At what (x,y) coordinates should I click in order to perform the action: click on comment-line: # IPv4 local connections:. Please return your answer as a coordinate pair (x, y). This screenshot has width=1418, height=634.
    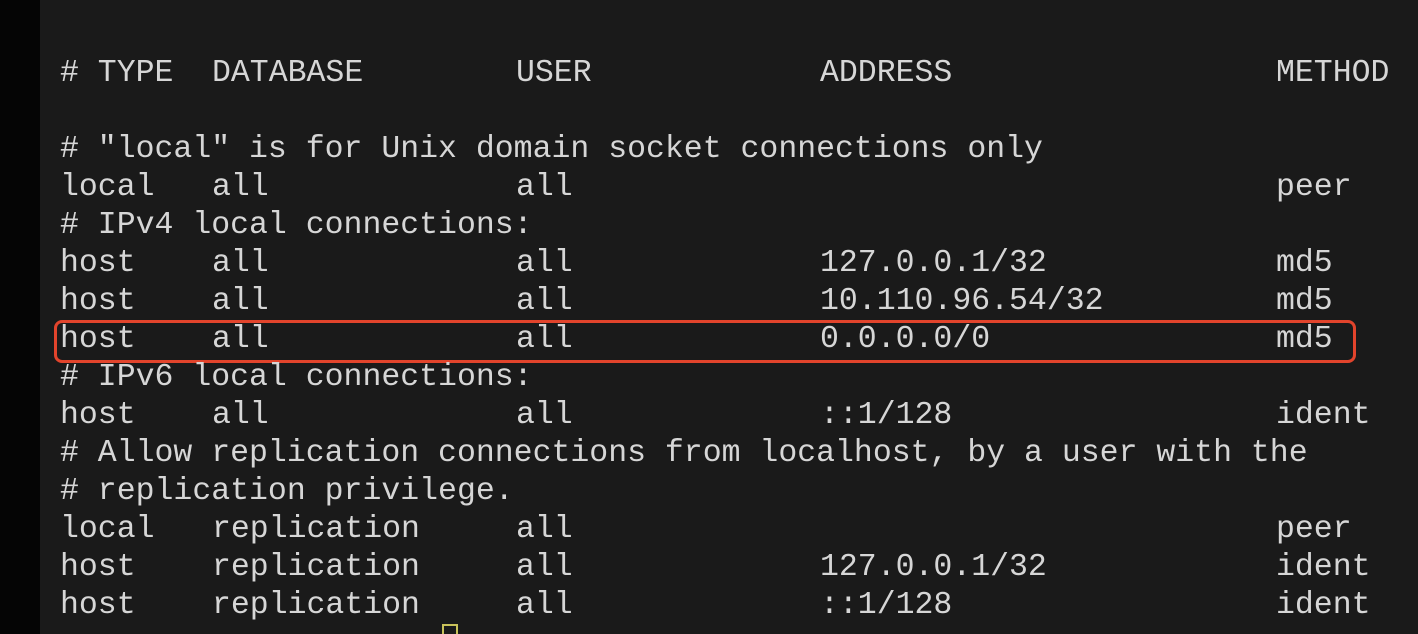
    Looking at the image, I should click on (729, 226).